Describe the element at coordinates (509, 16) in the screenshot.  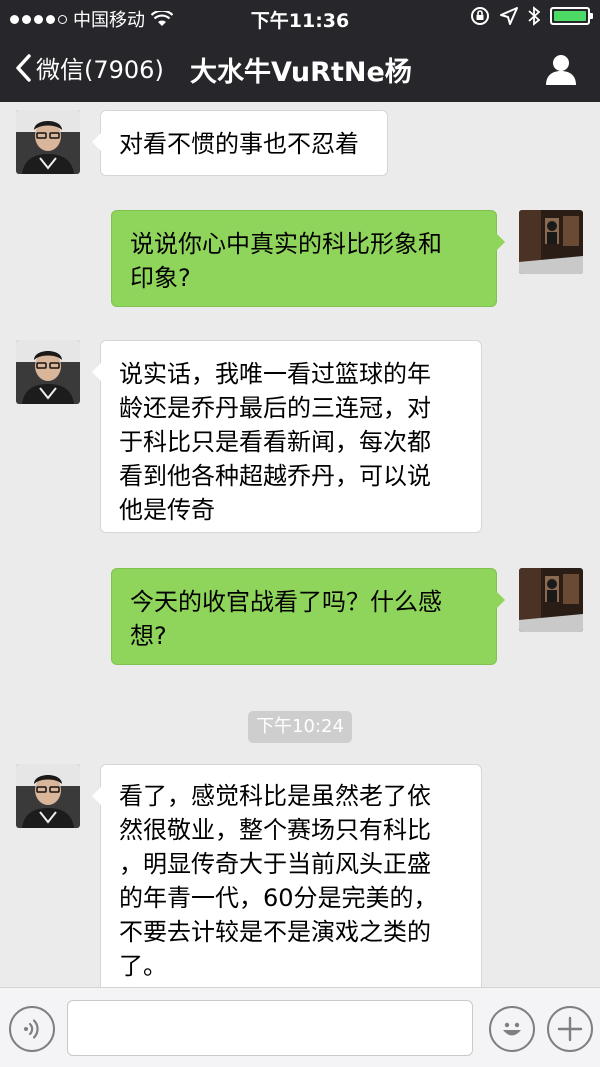
I see `location-icon` at that location.